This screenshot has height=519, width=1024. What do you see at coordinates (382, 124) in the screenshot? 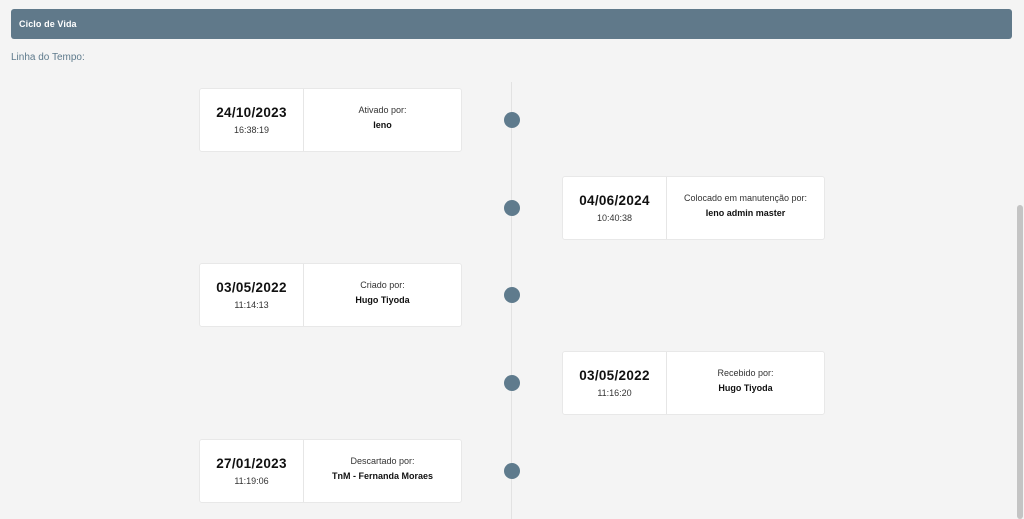
I see `event-user: Ieno` at bounding box center [382, 124].